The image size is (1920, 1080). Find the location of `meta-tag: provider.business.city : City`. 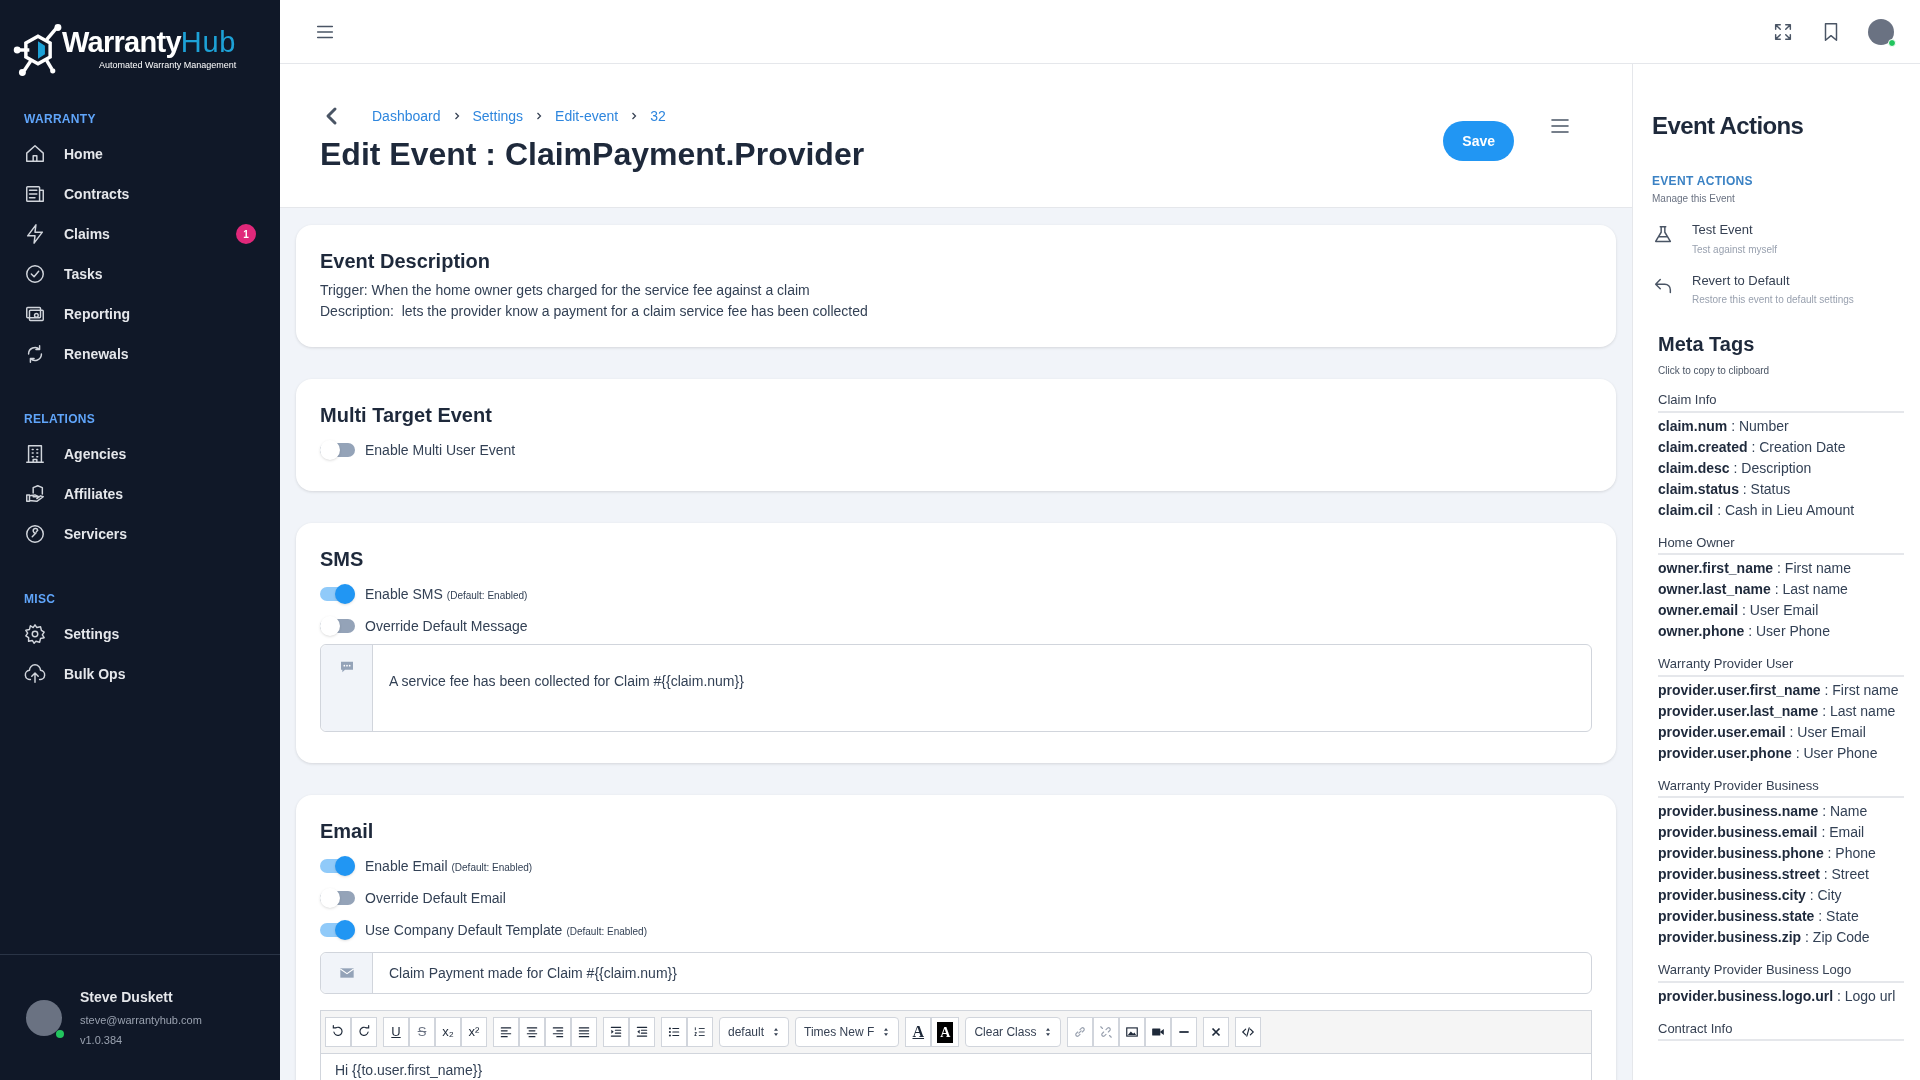

meta-tag: provider.business.city : City is located at coordinates (1781, 895).